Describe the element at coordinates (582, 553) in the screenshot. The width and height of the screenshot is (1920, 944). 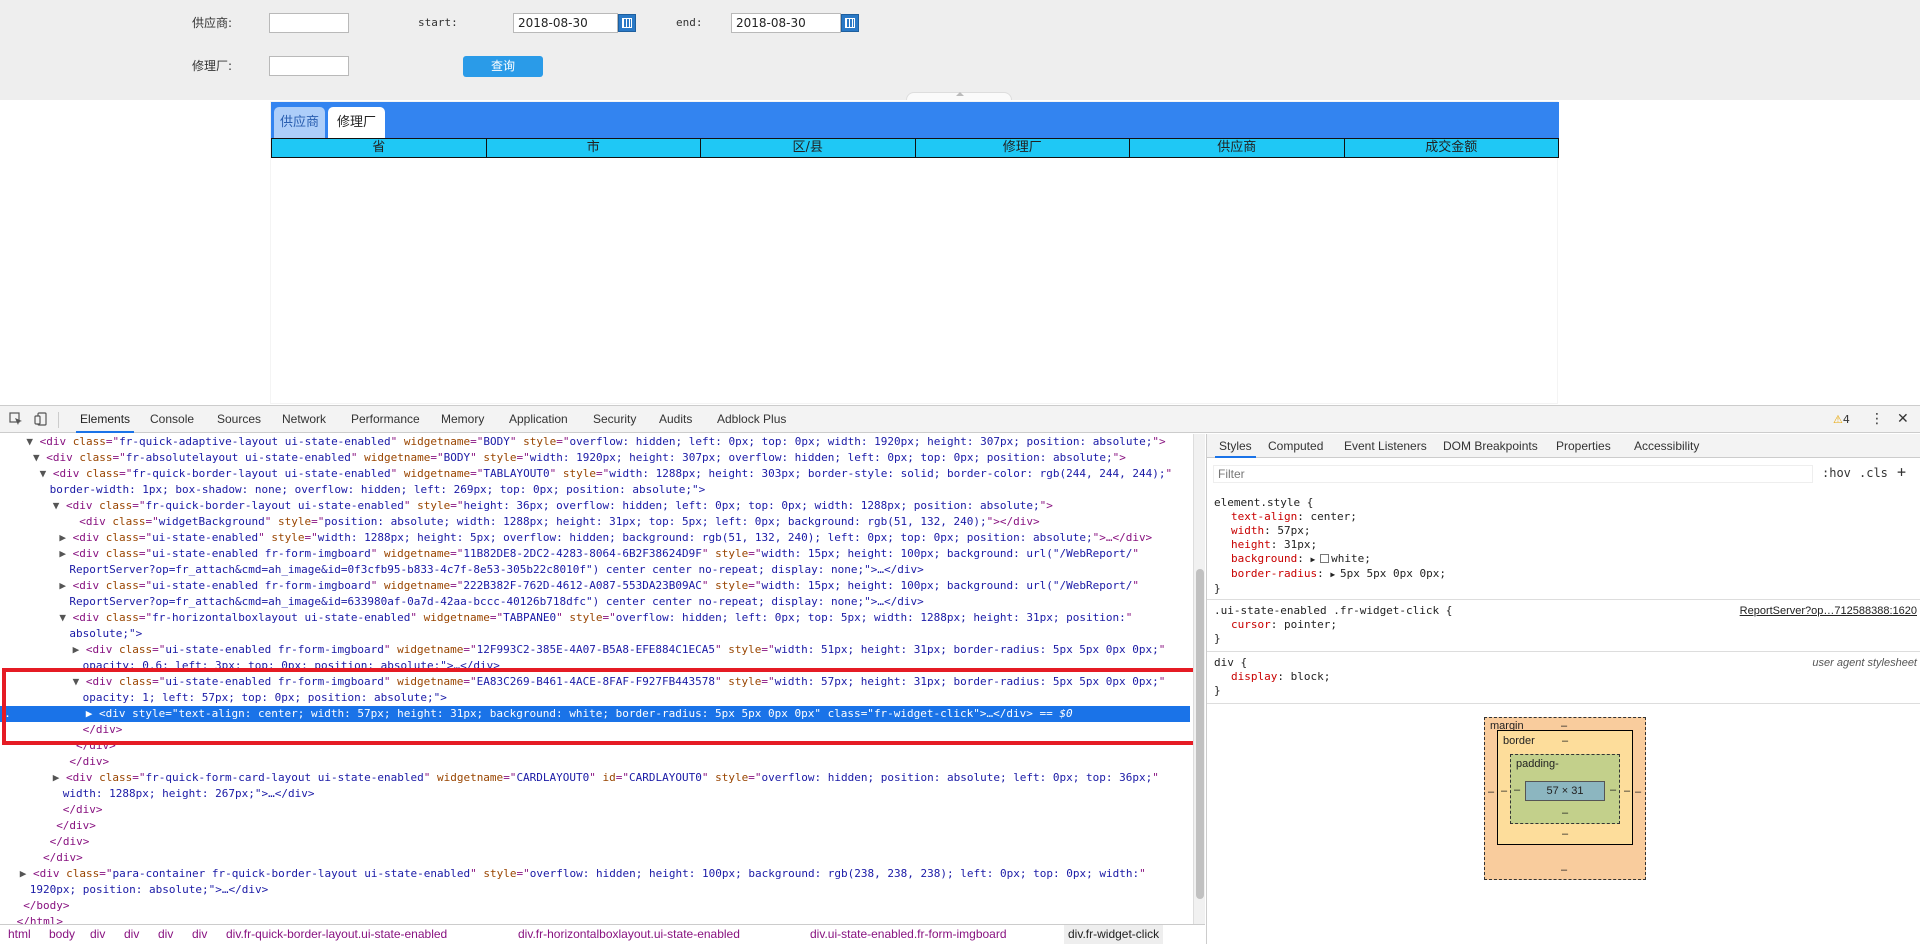
I see `attr-value: 11B82DE8-2DC2-4283-8064-6B2F38624D9F` at that location.